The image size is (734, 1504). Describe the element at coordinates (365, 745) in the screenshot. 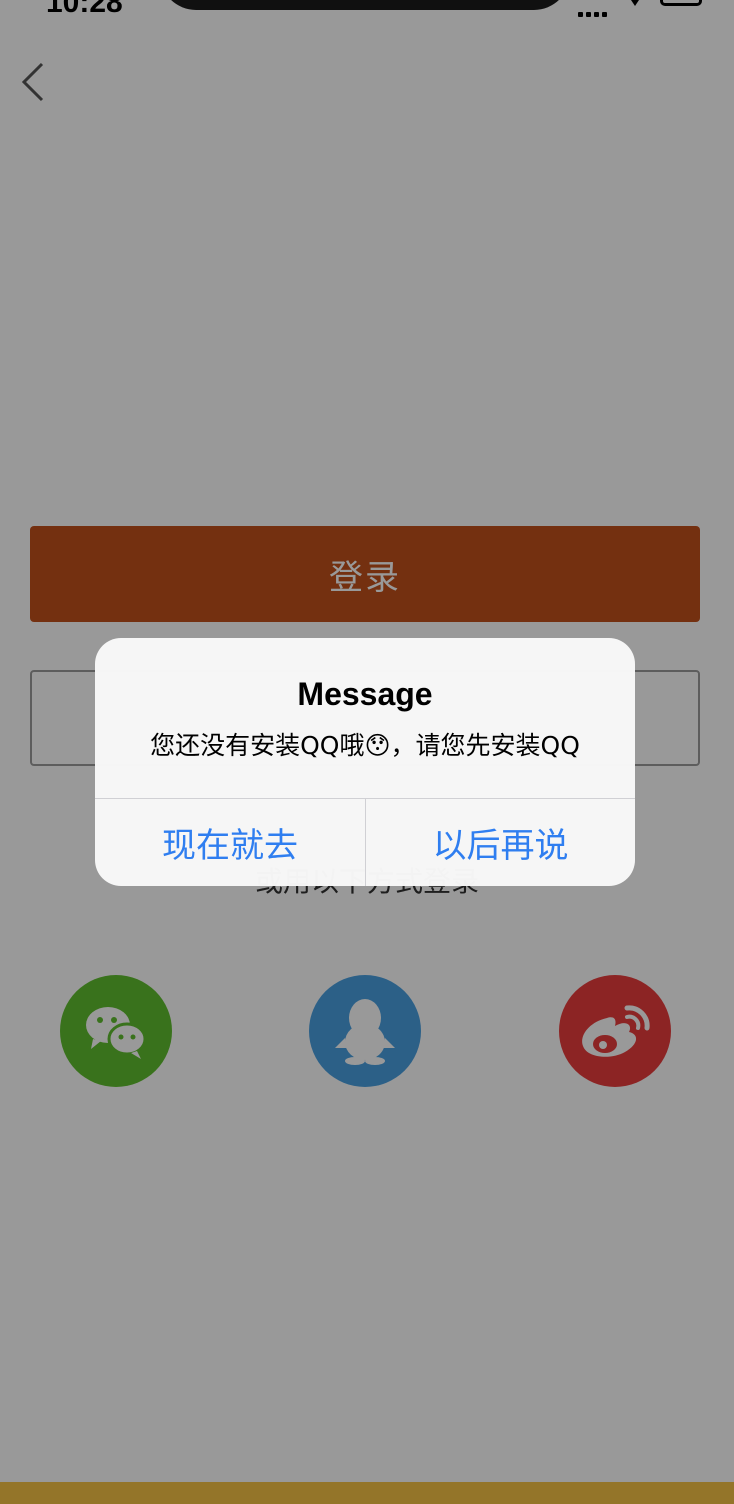

I see `alert-message: 您还没有安装QQ哦😯，请您先安装QQ` at that location.